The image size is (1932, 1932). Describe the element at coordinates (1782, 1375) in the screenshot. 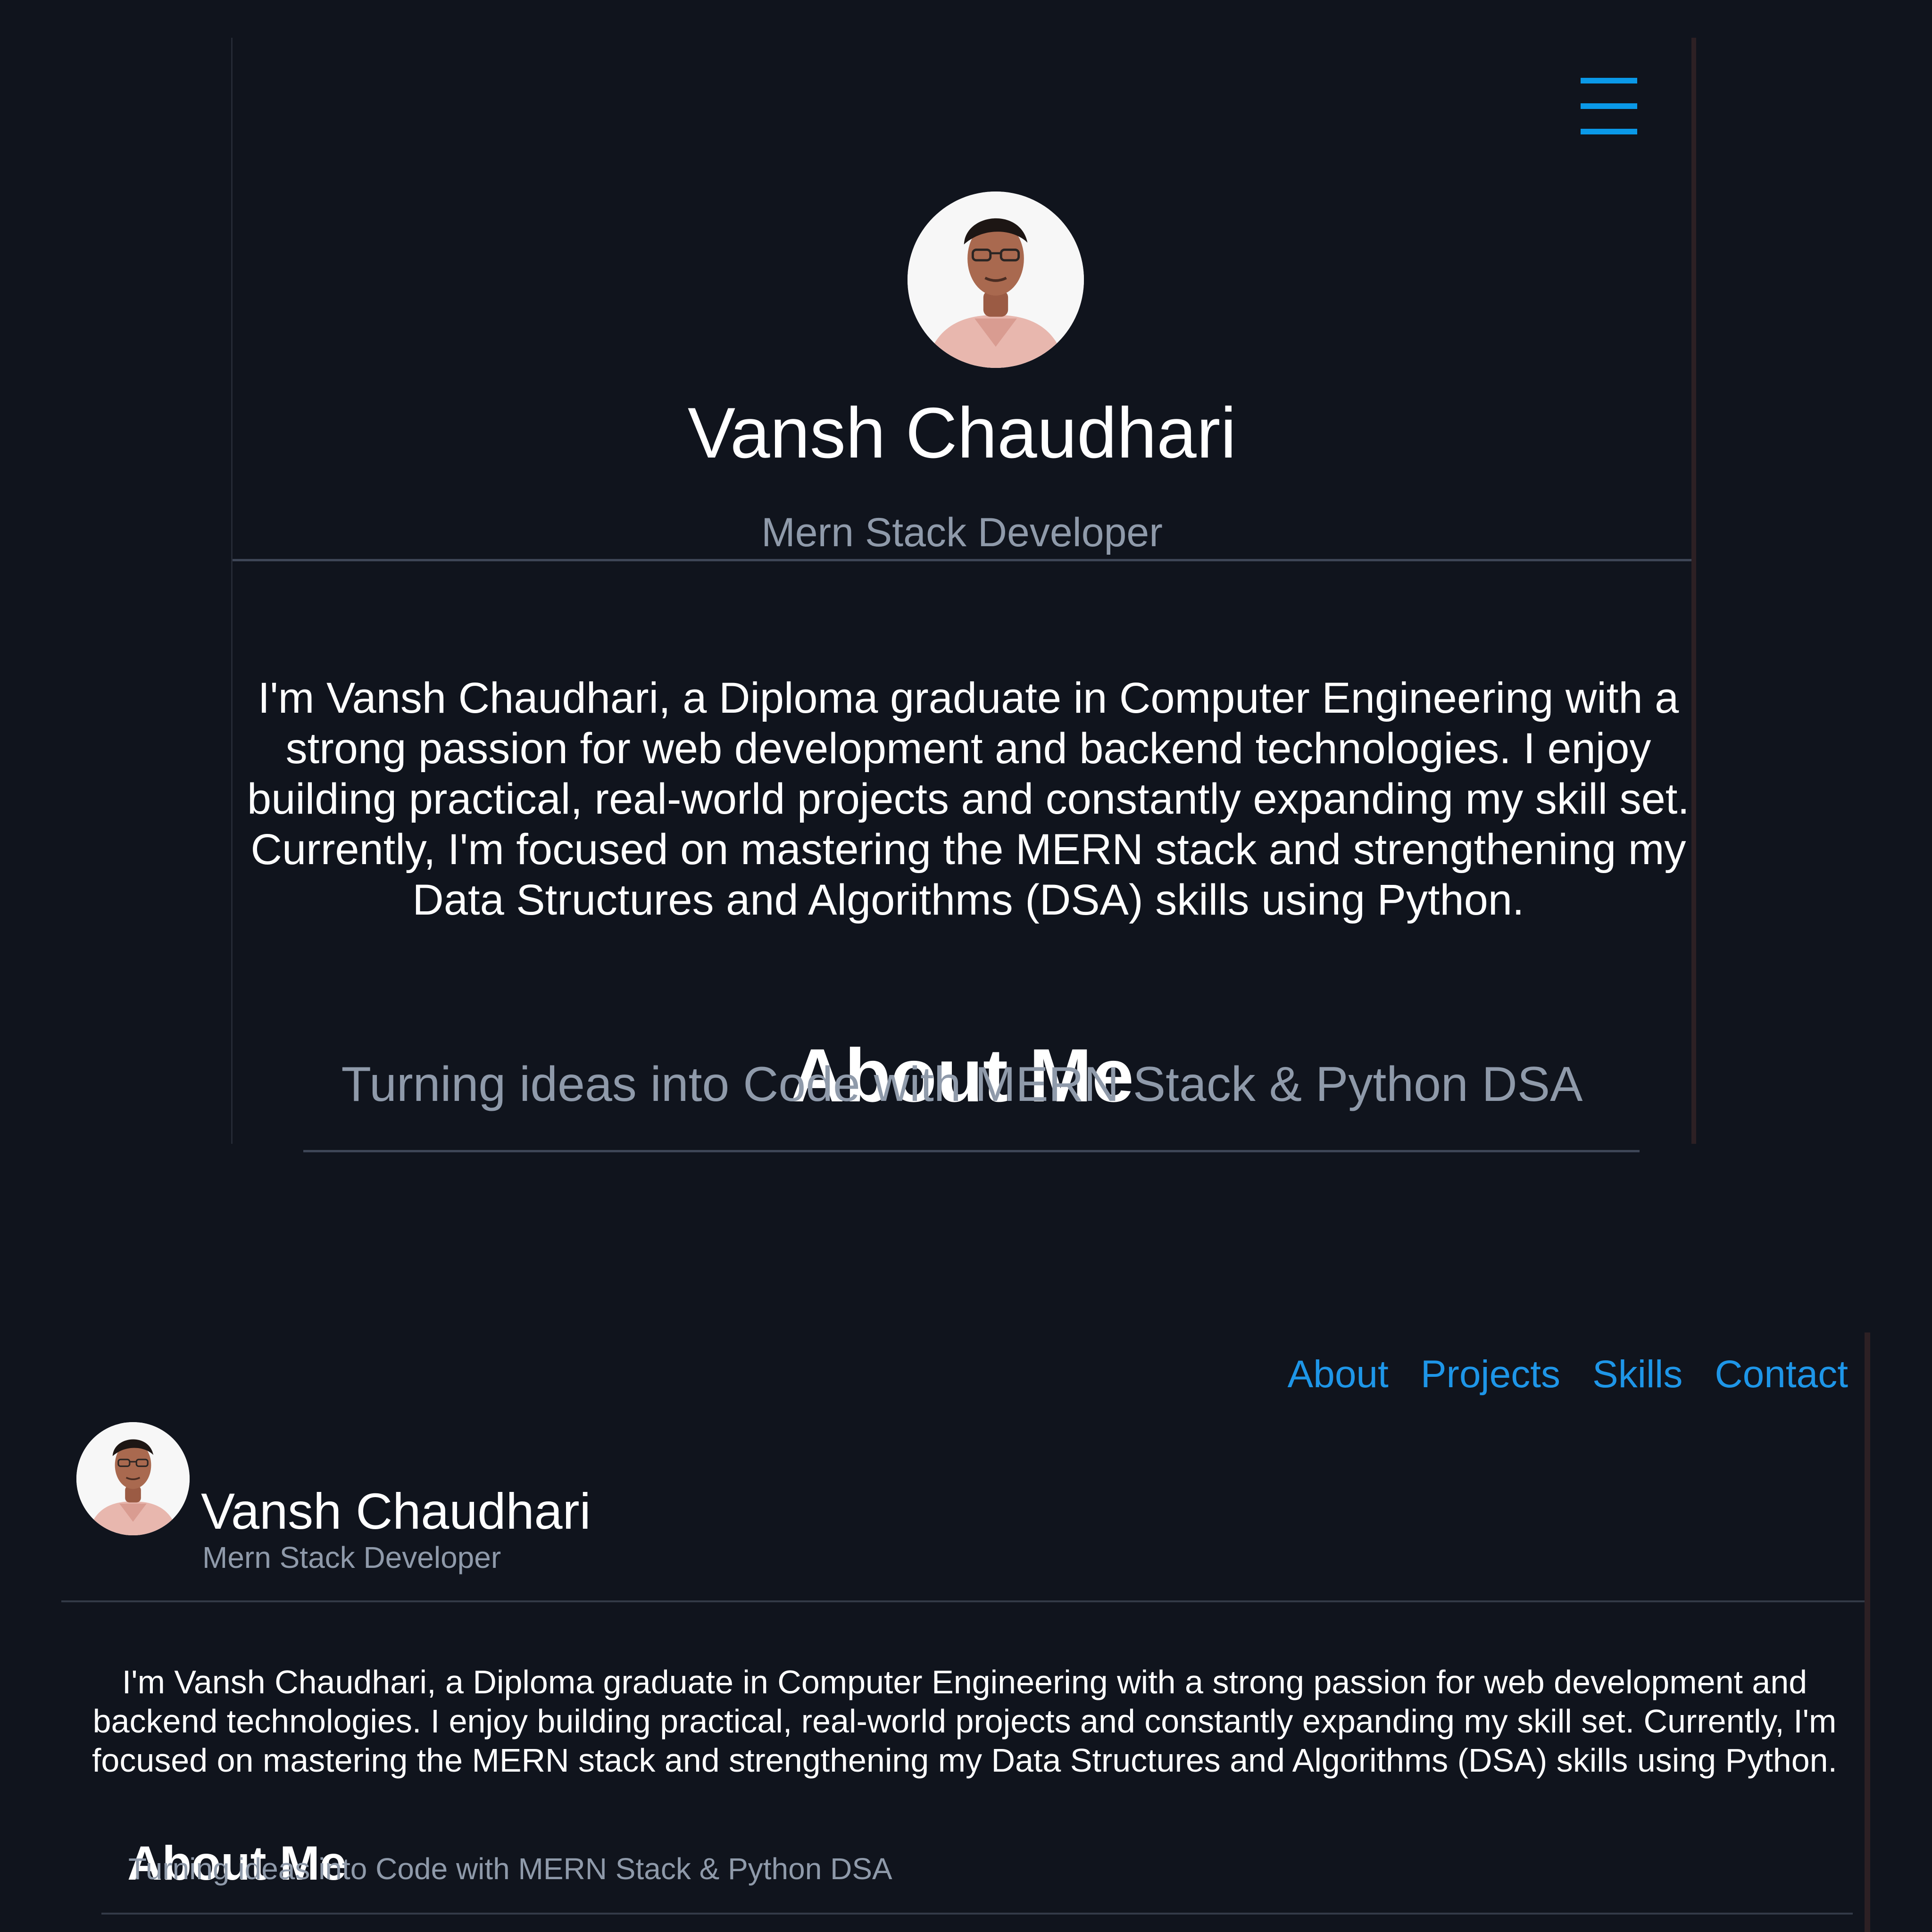

I see `nav-link-contact: Contact` at that location.